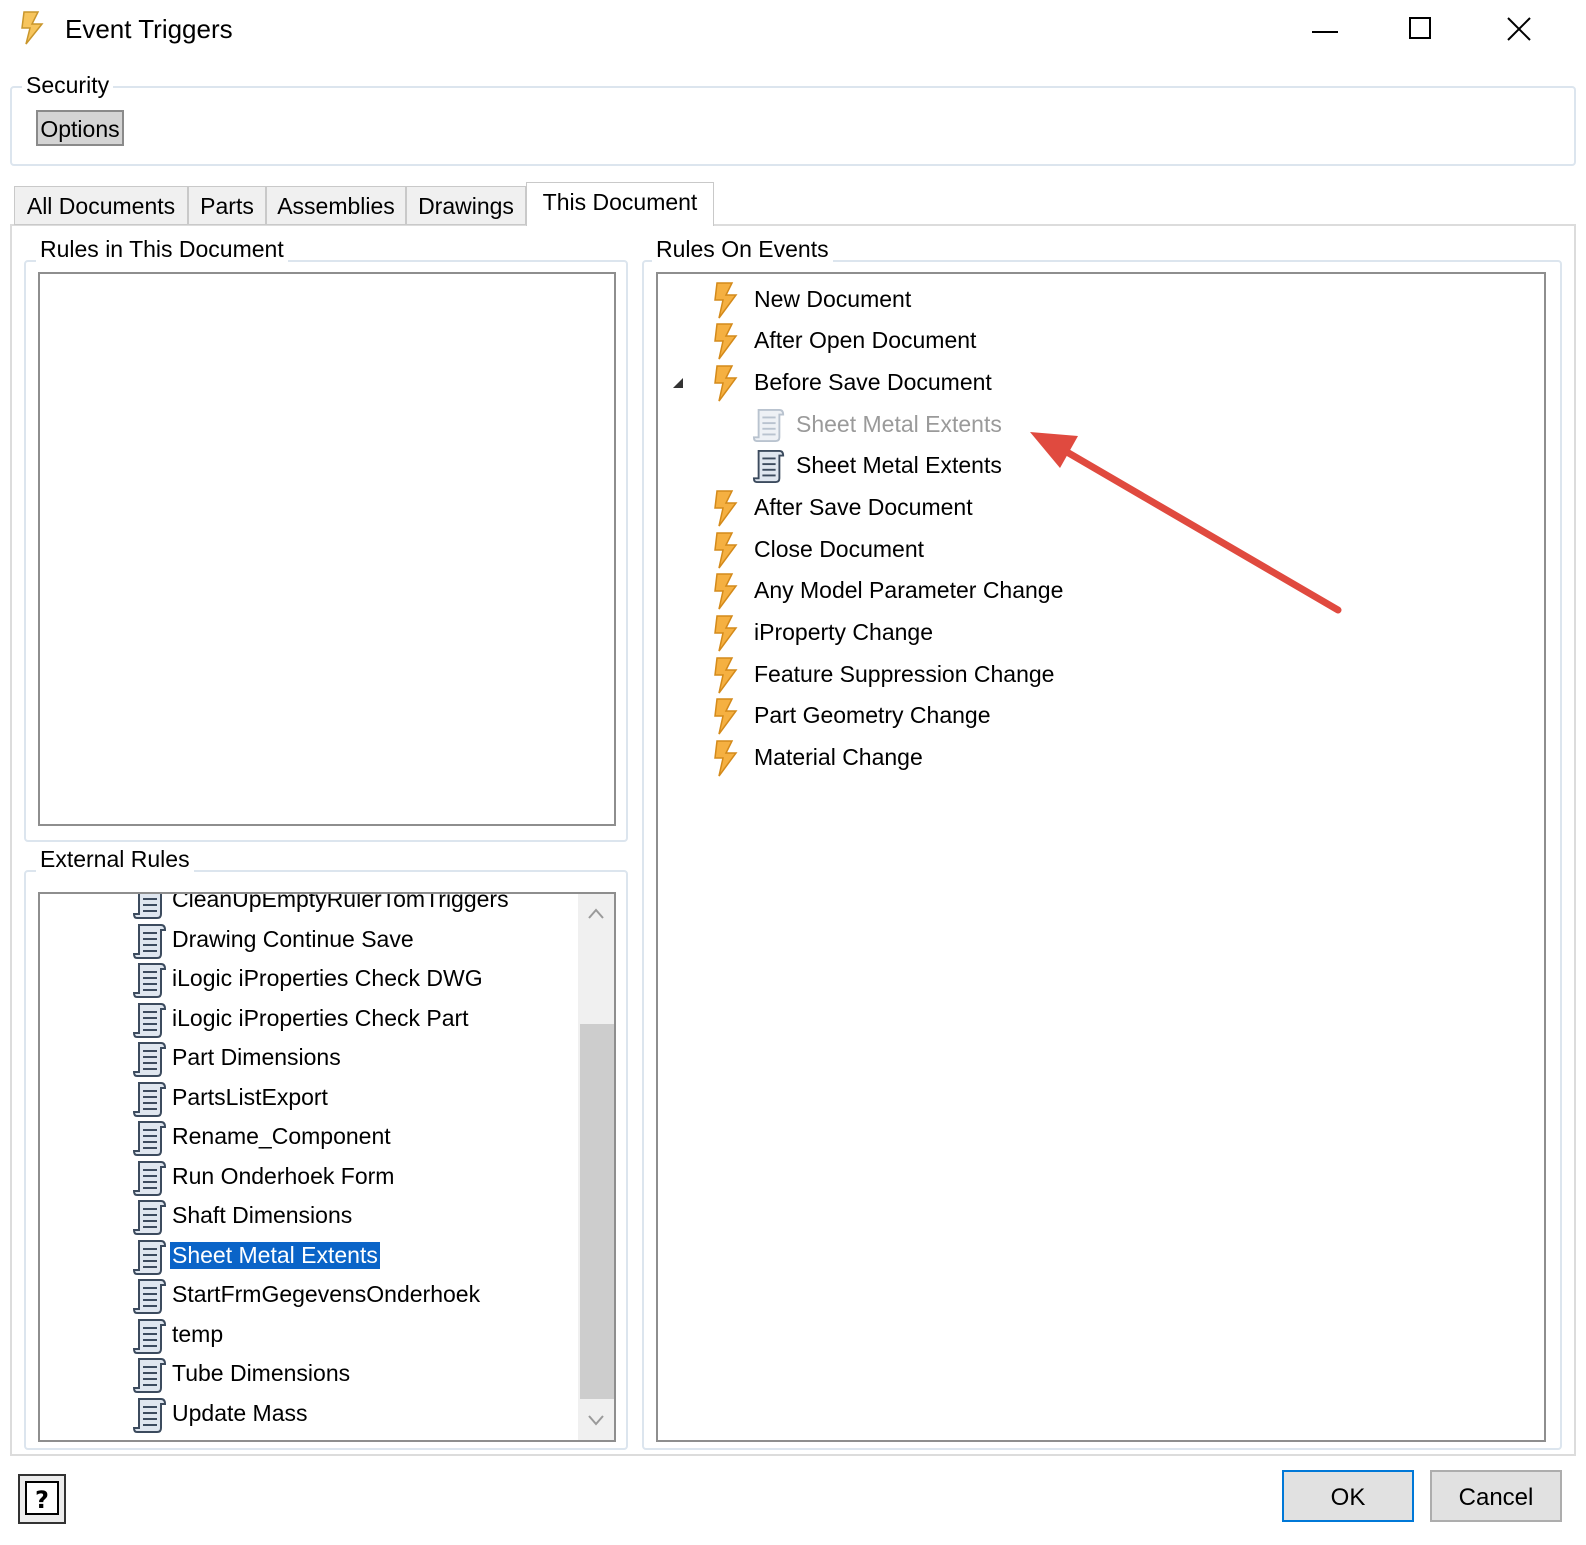 This screenshot has height=1545, width=1586. I want to click on external-rules-label: External Rules, so click(115, 859).